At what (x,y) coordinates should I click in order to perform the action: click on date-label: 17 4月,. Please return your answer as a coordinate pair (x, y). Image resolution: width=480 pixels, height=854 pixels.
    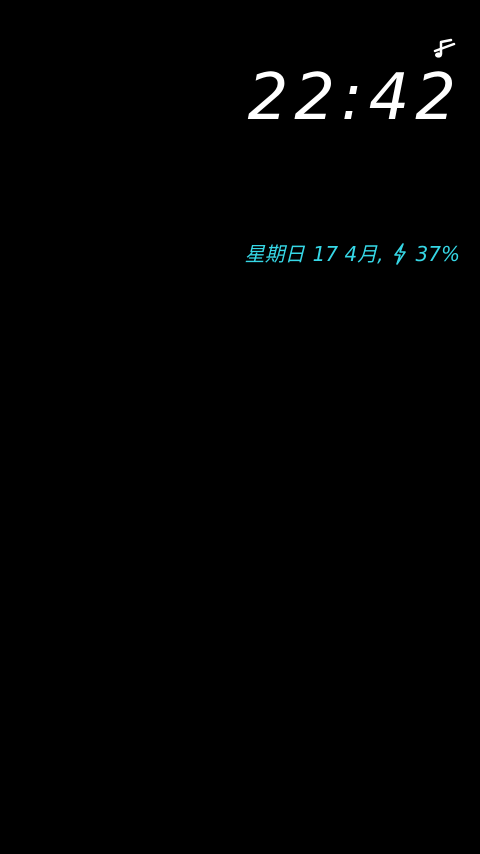
    Looking at the image, I should click on (348, 254).